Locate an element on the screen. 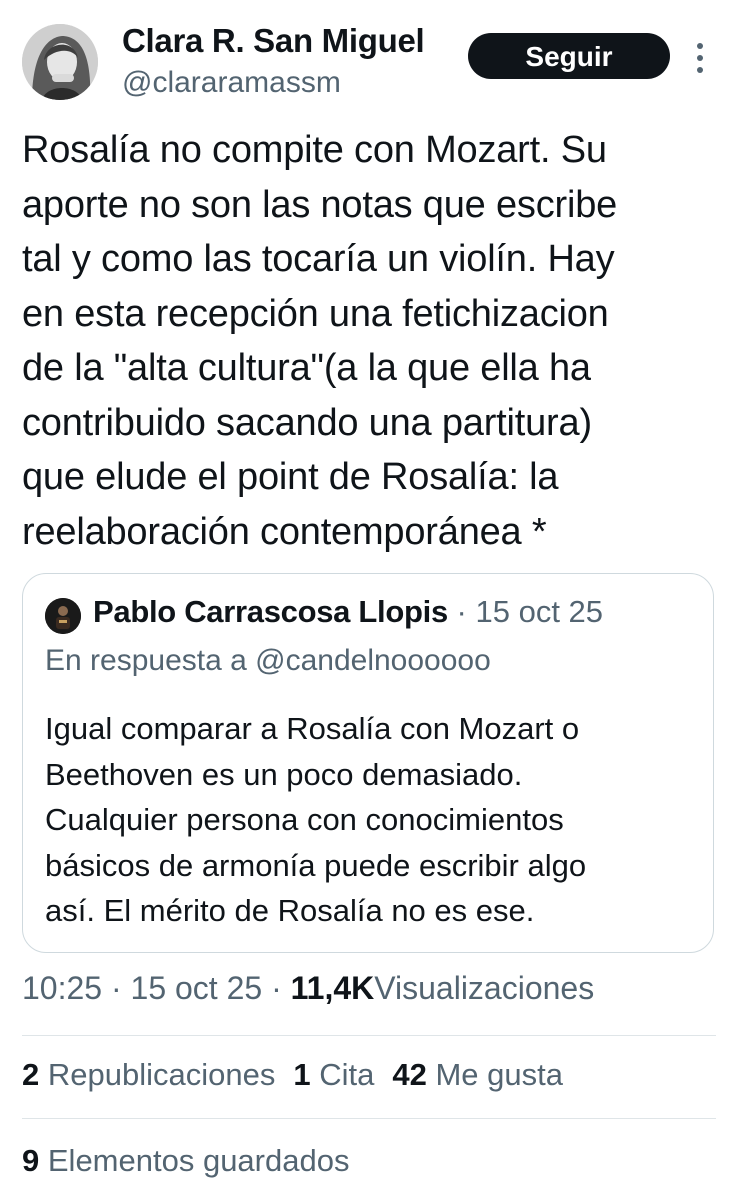  tweet-date: 15 oct 25 is located at coordinates (197, 988).